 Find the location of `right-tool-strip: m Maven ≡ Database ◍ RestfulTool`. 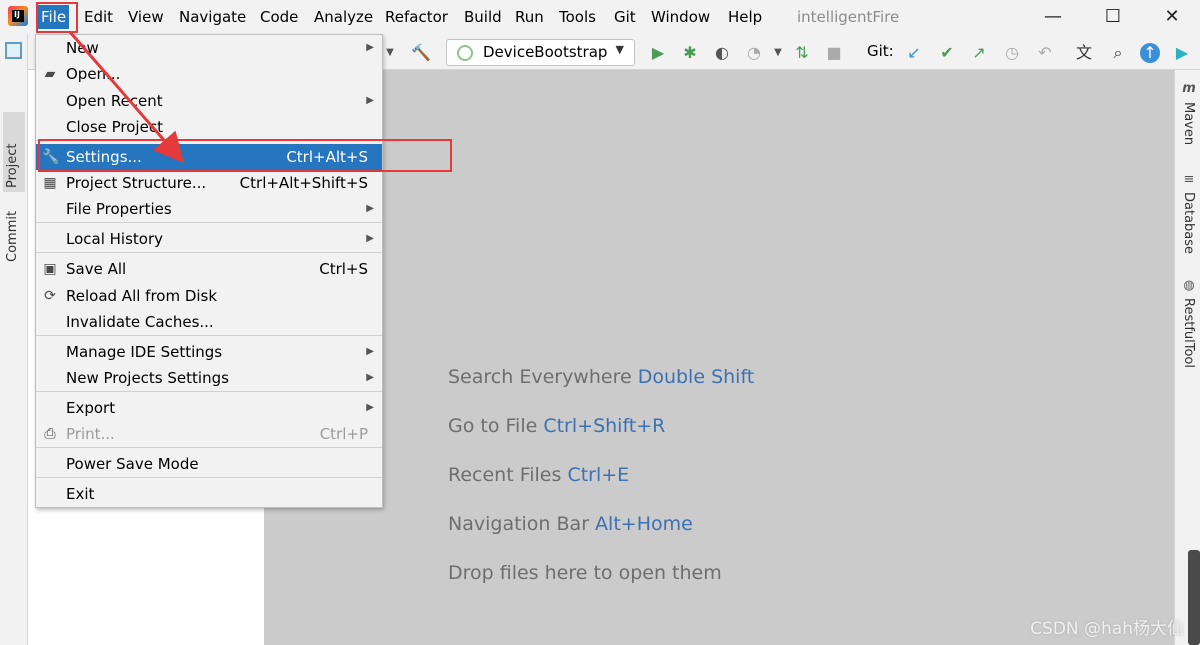

right-tool-strip: m Maven ≡ Database ◍ RestfulTool is located at coordinates (1187, 357).